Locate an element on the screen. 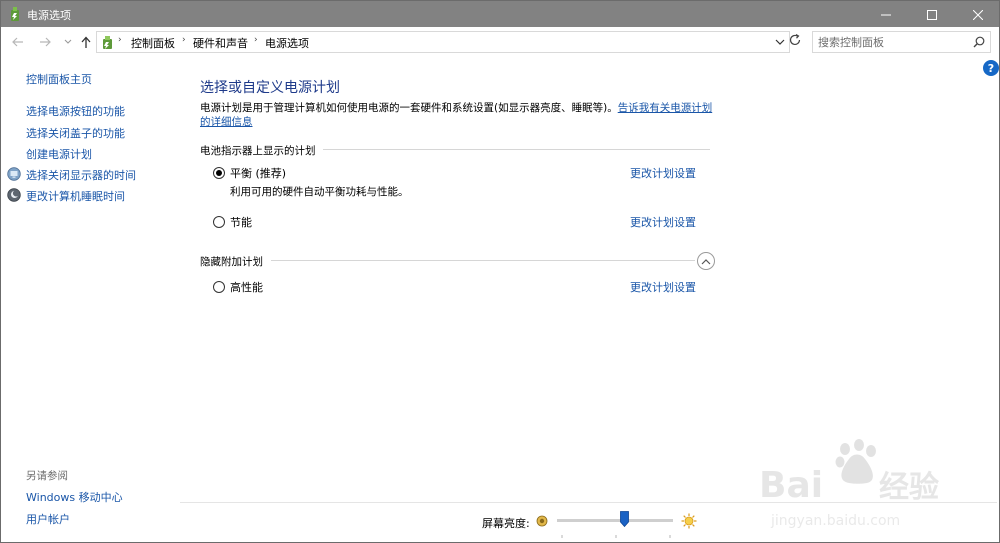 This screenshot has width=1000, height=543. recent-locations-button is located at coordinates (68, 42).